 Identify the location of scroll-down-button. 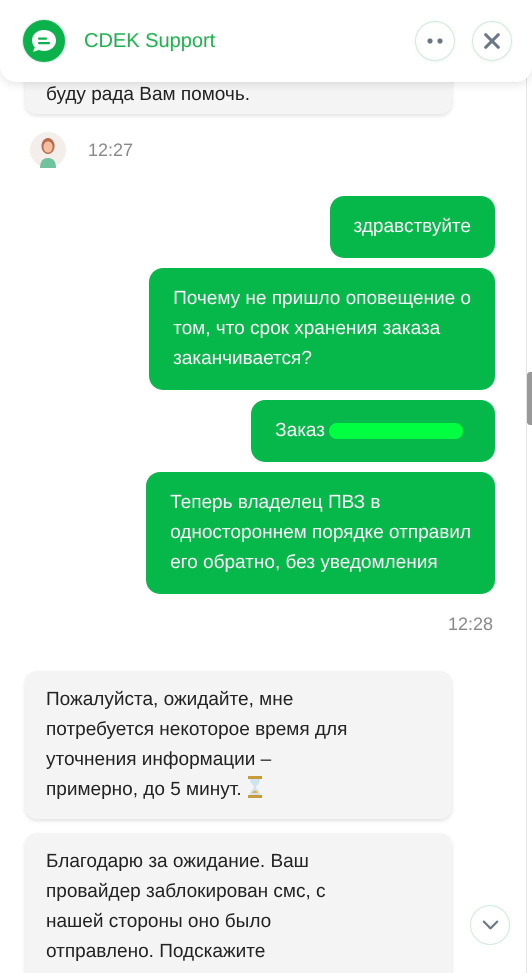
(490, 925).